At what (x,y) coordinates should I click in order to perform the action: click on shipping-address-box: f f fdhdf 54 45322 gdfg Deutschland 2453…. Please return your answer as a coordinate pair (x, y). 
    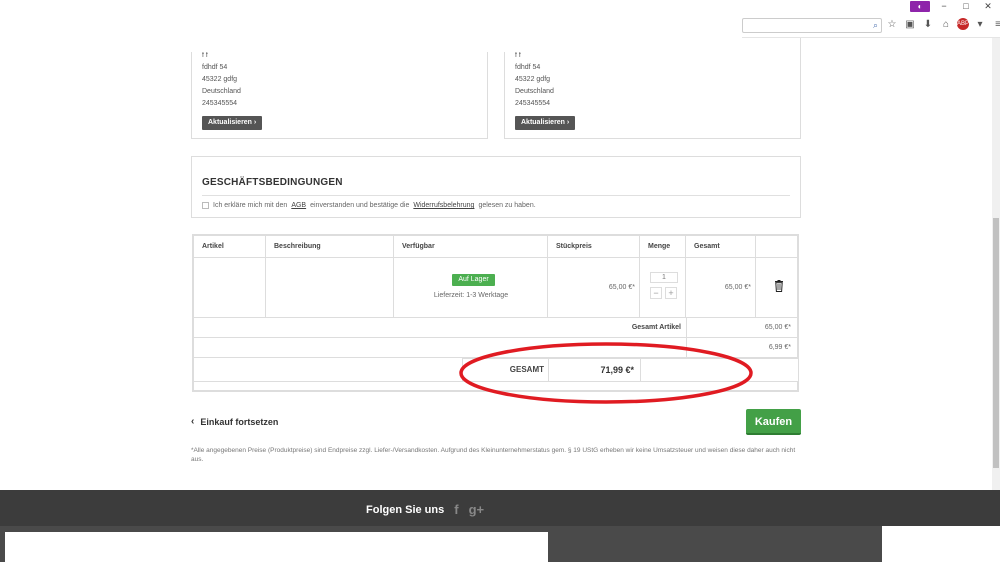
    Looking at the image, I should click on (652, 88).